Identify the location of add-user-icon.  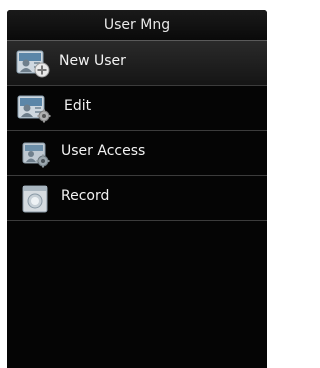
(34, 64).